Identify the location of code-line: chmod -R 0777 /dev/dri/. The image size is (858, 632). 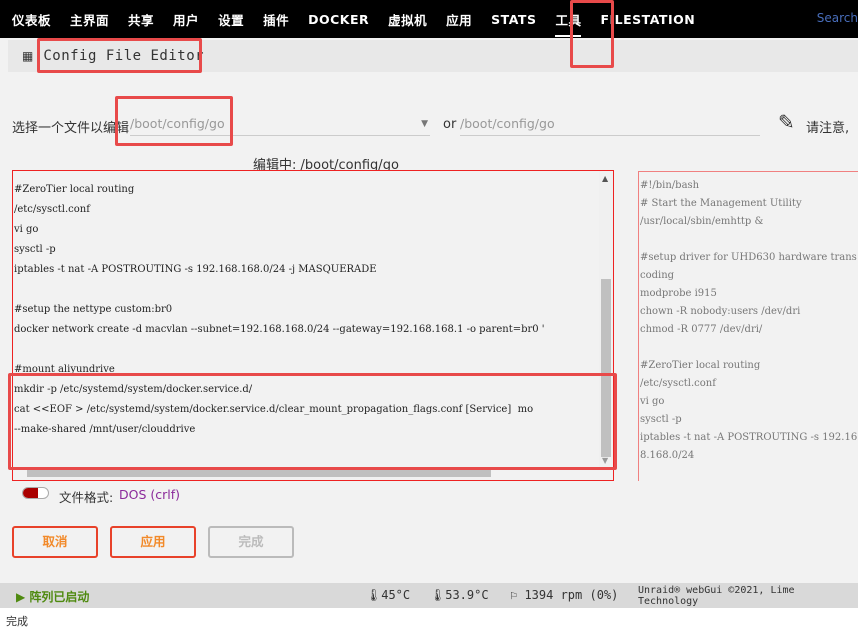
(701, 329).